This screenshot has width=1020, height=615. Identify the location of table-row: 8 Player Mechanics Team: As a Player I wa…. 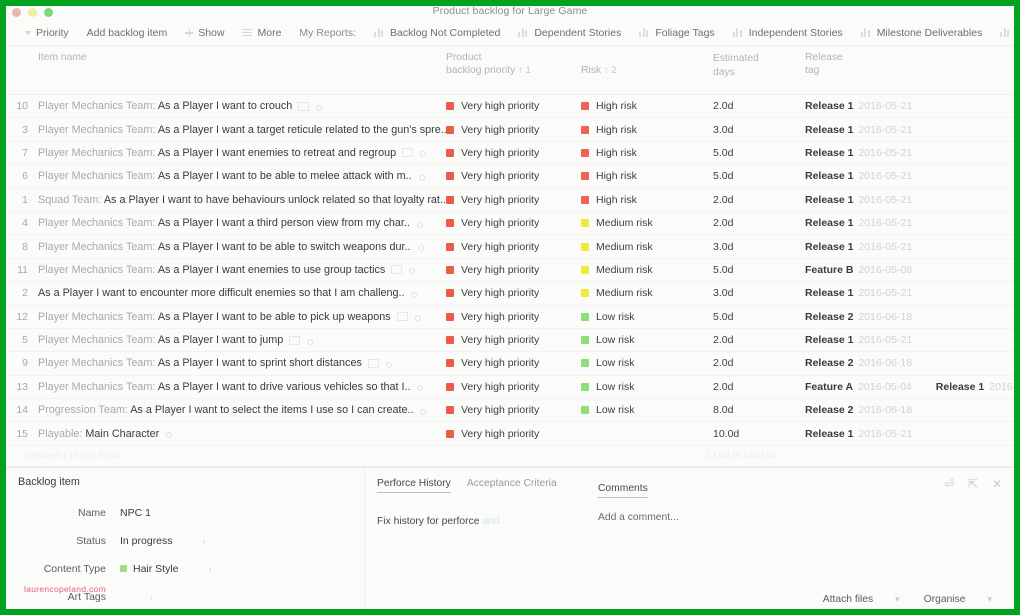
(510, 247).